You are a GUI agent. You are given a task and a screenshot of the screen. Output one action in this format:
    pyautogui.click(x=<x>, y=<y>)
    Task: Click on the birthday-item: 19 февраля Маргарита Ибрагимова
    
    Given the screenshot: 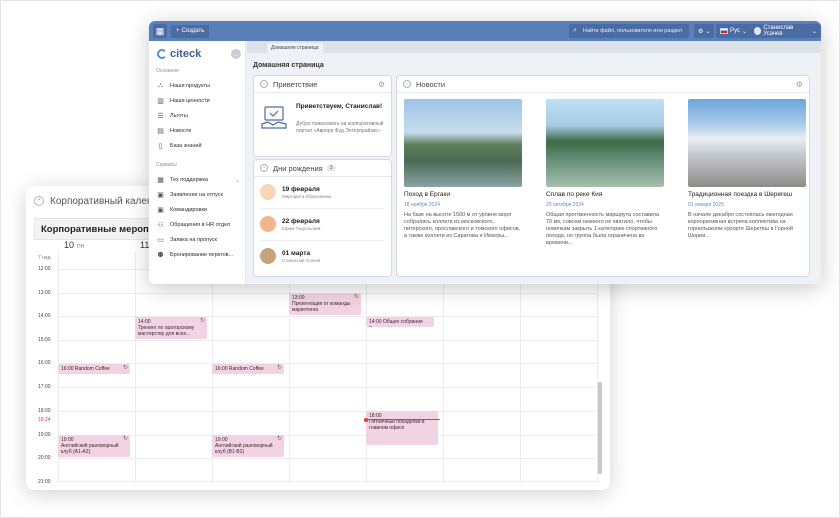 What is the action you would take?
    pyautogui.click(x=295, y=192)
    